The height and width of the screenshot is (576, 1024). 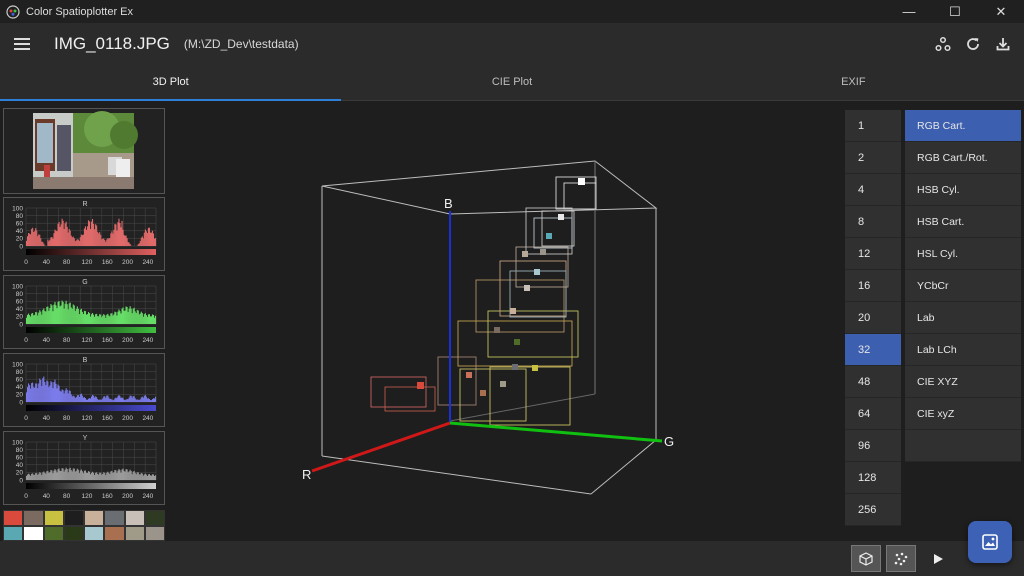 I want to click on bin-count-1: 1, so click(x=873, y=126).